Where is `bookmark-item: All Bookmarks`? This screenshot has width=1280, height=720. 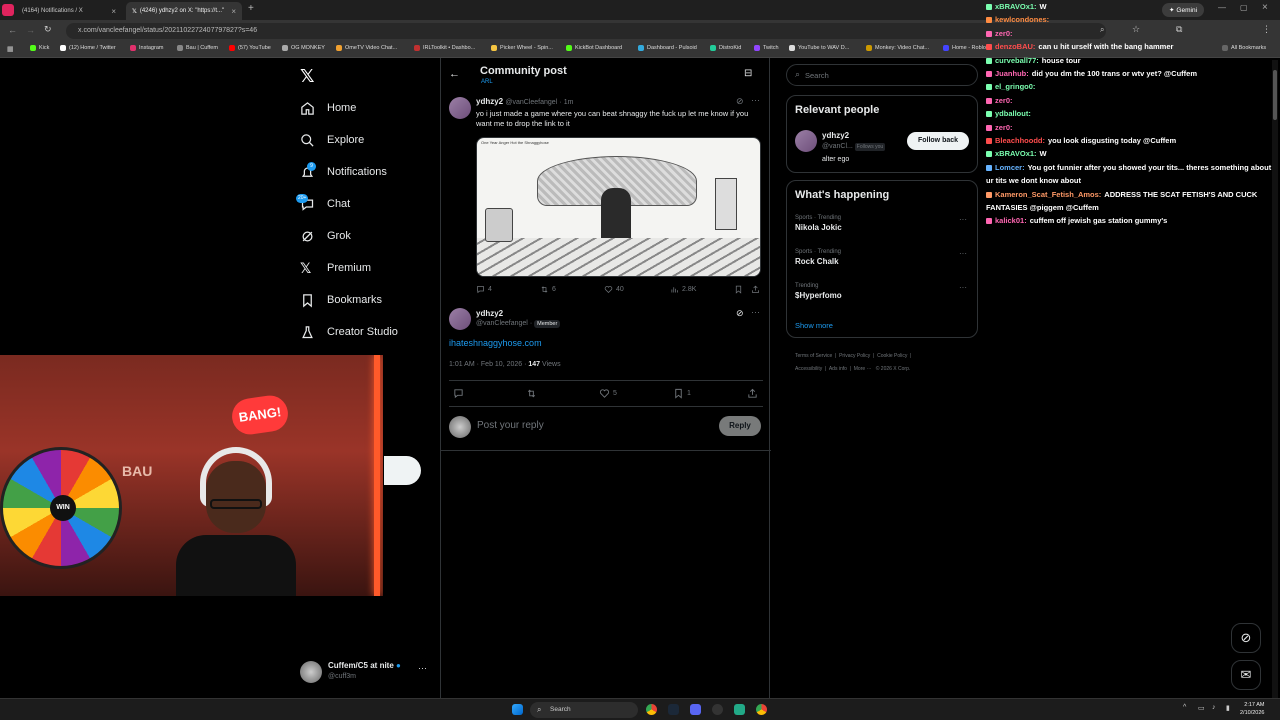
bookmark-item: All Bookmarks is located at coordinates (1244, 48).